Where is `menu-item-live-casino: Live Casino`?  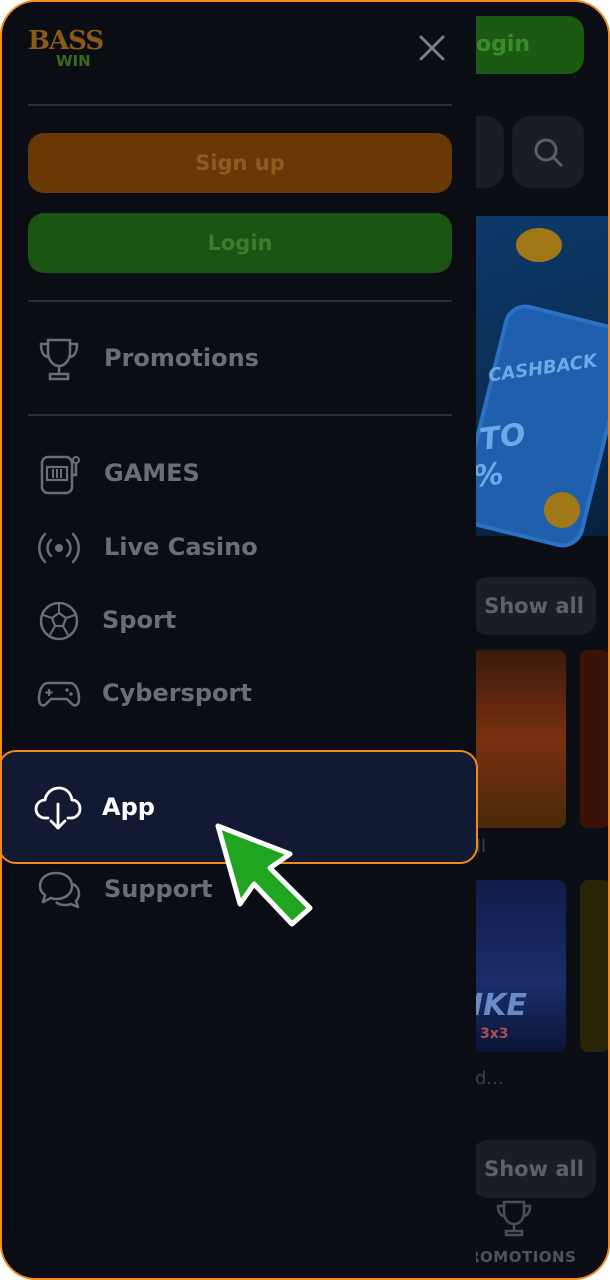
menu-item-live-casino: Live Casino is located at coordinates (240, 547).